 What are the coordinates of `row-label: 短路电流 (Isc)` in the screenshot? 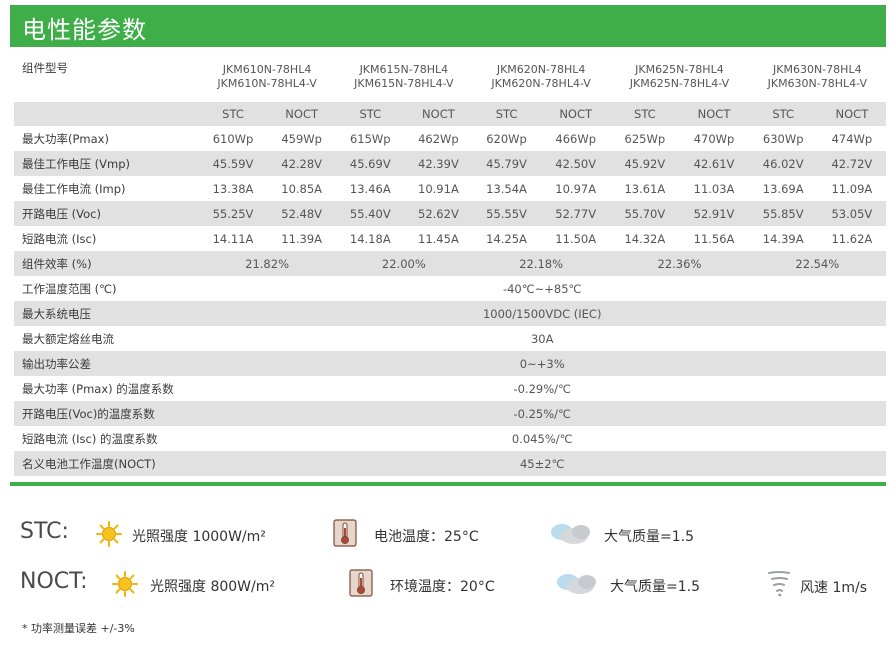 It's located at (59, 238).